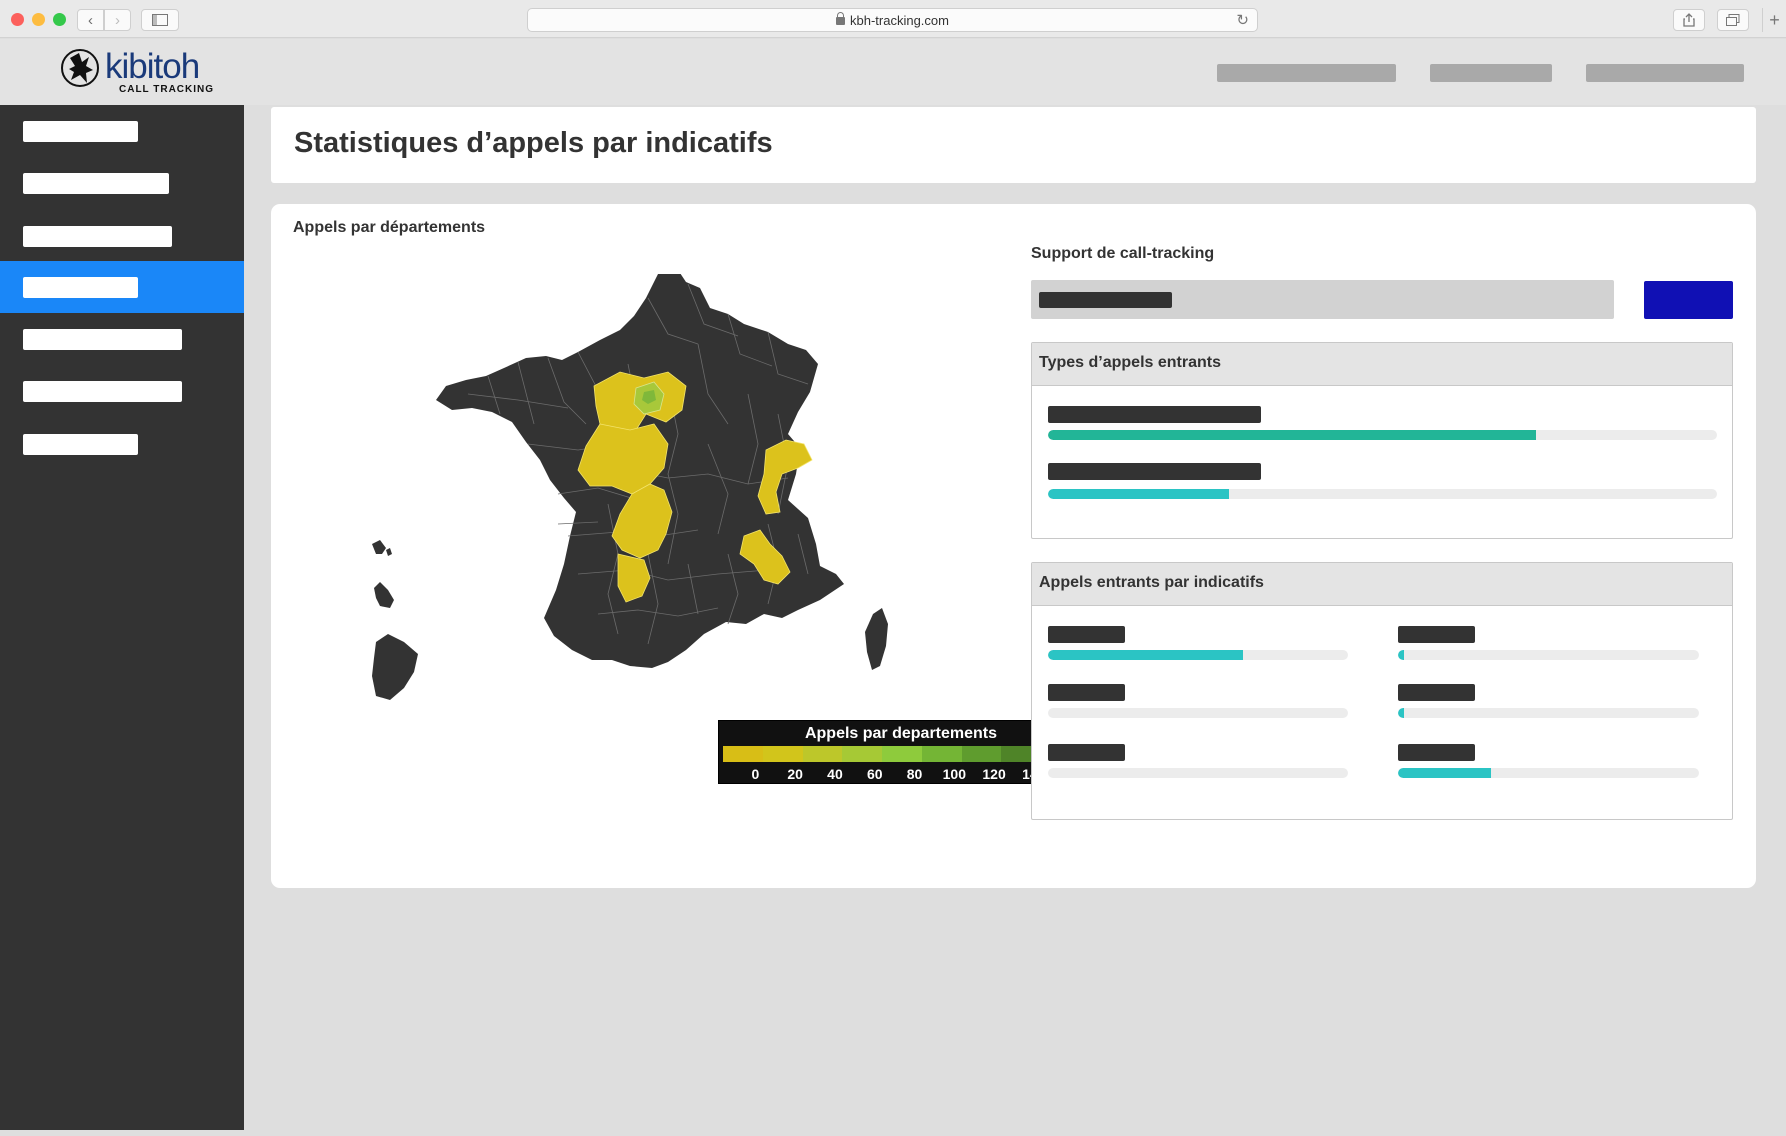 The width and height of the screenshot is (1786, 1136). What do you see at coordinates (533, 143) in the screenshot?
I see `page-title: Statistiques d’appels par indicatifs` at bounding box center [533, 143].